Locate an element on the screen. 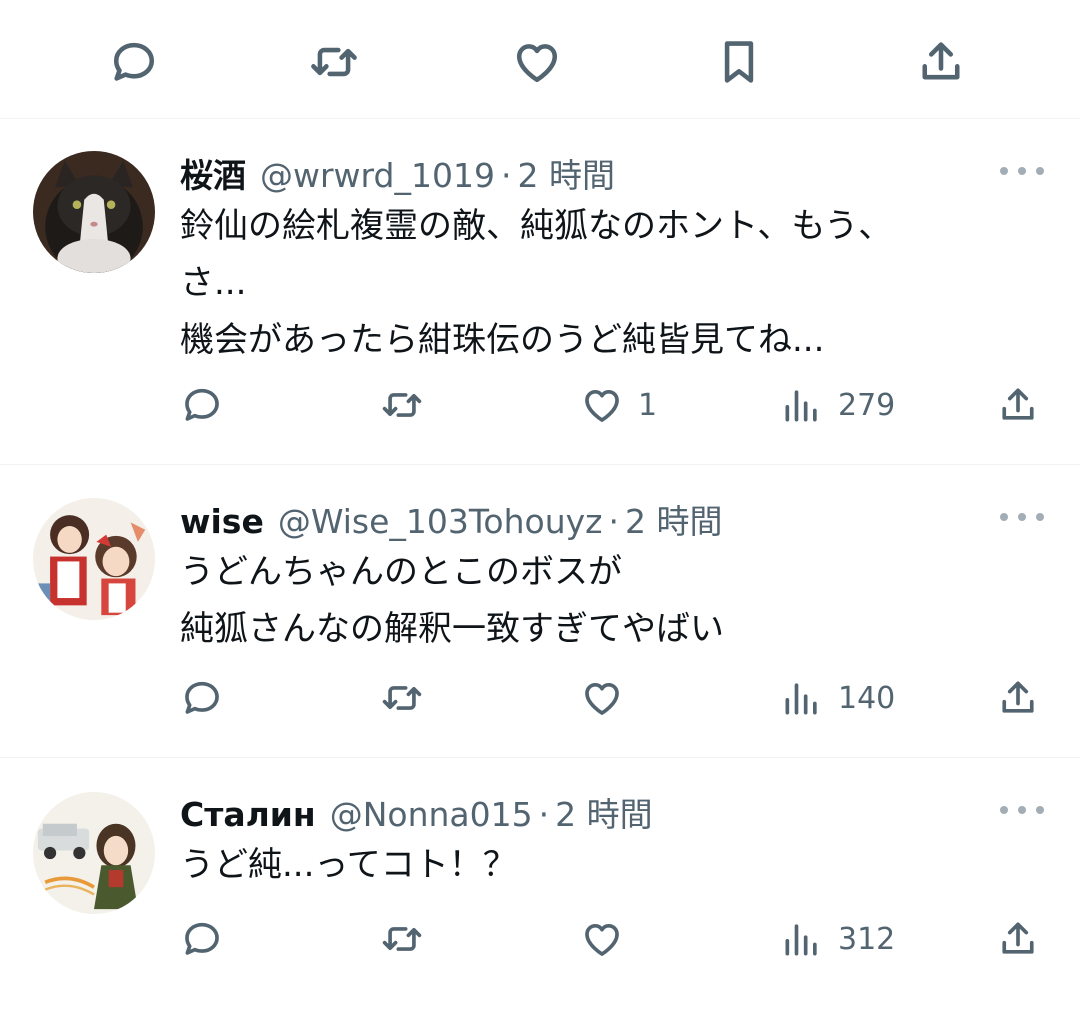 Image resolution: width=1080 pixels, height=1021 pixels. views-button: 312 is located at coordinates (837, 939).